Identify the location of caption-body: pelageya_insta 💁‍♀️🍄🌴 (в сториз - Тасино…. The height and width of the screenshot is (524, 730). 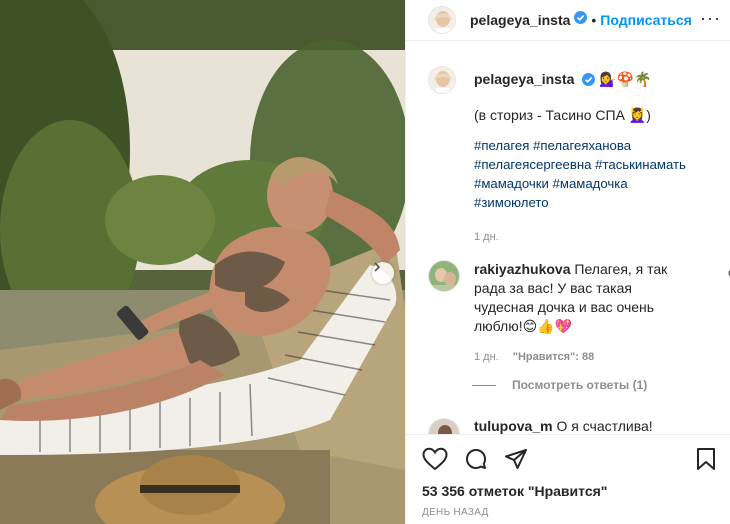
(599, 158).